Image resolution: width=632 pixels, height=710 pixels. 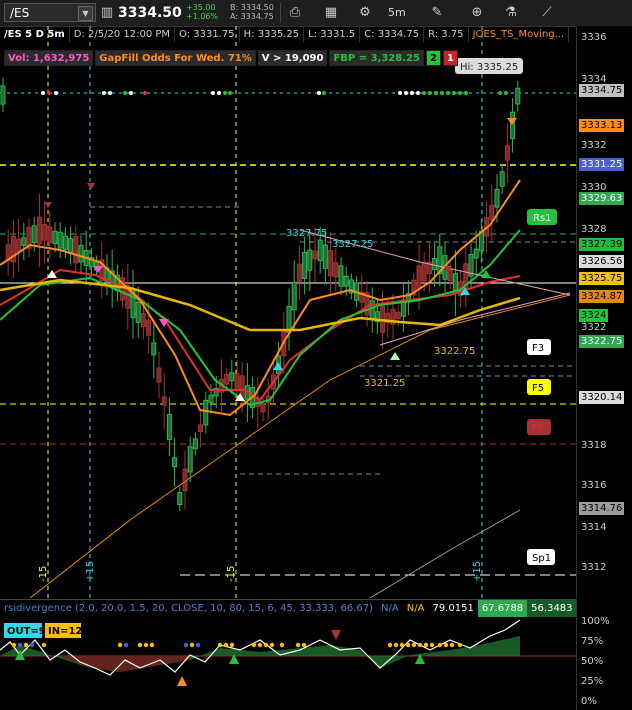 What do you see at coordinates (397, 12) in the screenshot?
I see `timeframe-selector: 5m` at bounding box center [397, 12].